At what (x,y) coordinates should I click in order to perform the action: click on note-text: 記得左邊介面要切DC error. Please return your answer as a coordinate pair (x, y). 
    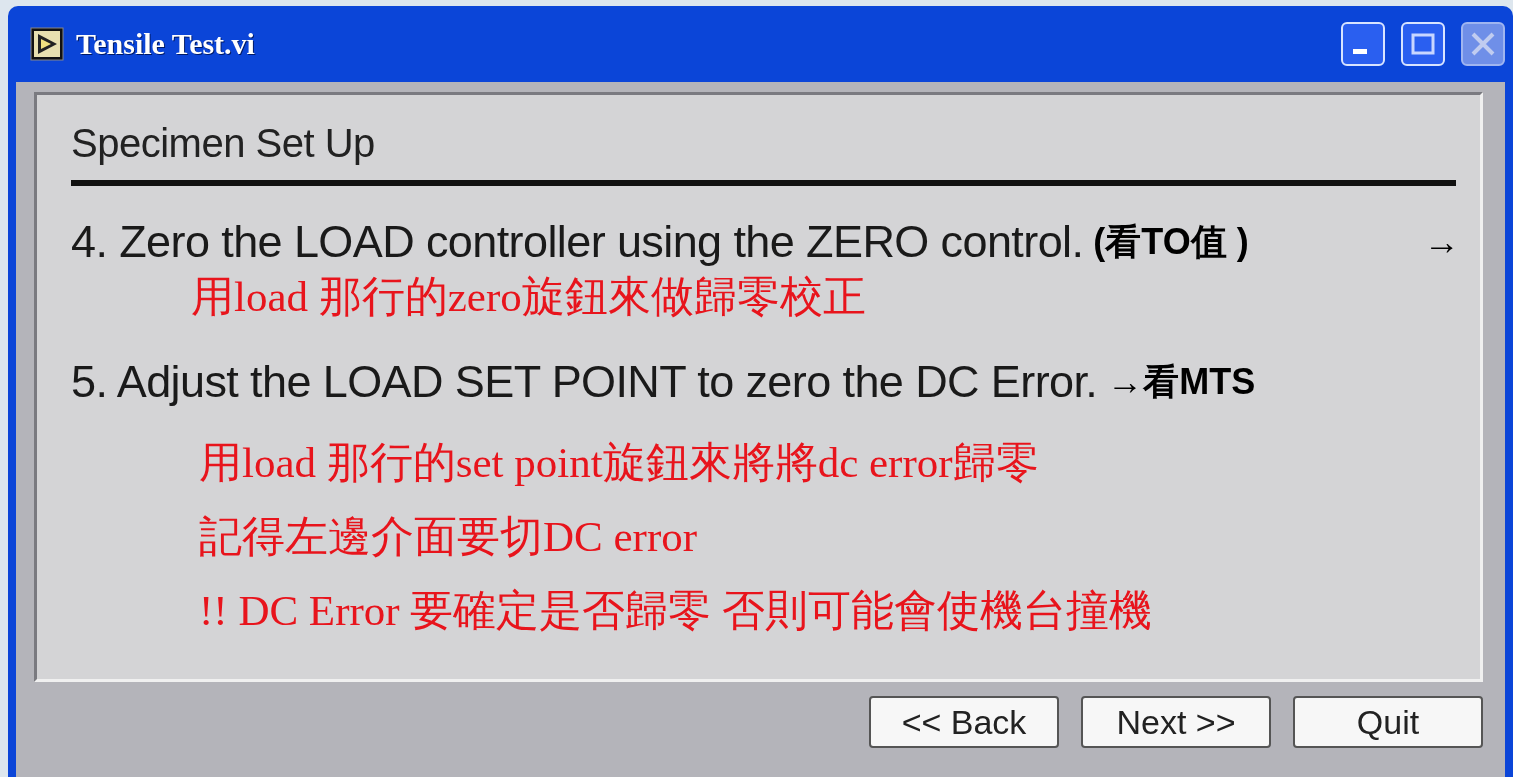
    Looking at the image, I should click on (449, 537).